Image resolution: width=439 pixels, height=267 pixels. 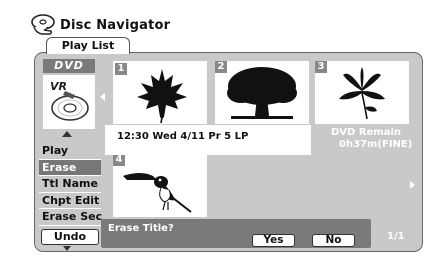 I want to click on left-pointer-icon, so click(x=102, y=97).